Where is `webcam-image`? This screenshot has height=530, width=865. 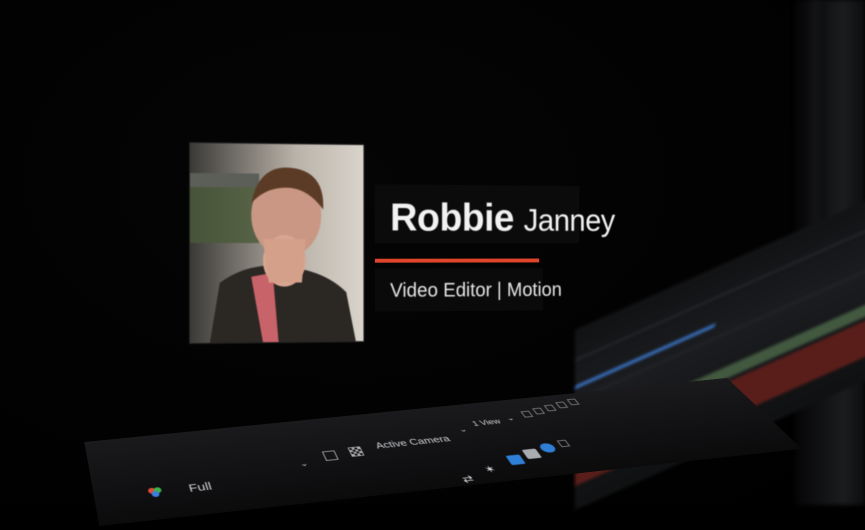 webcam-image is located at coordinates (277, 243).